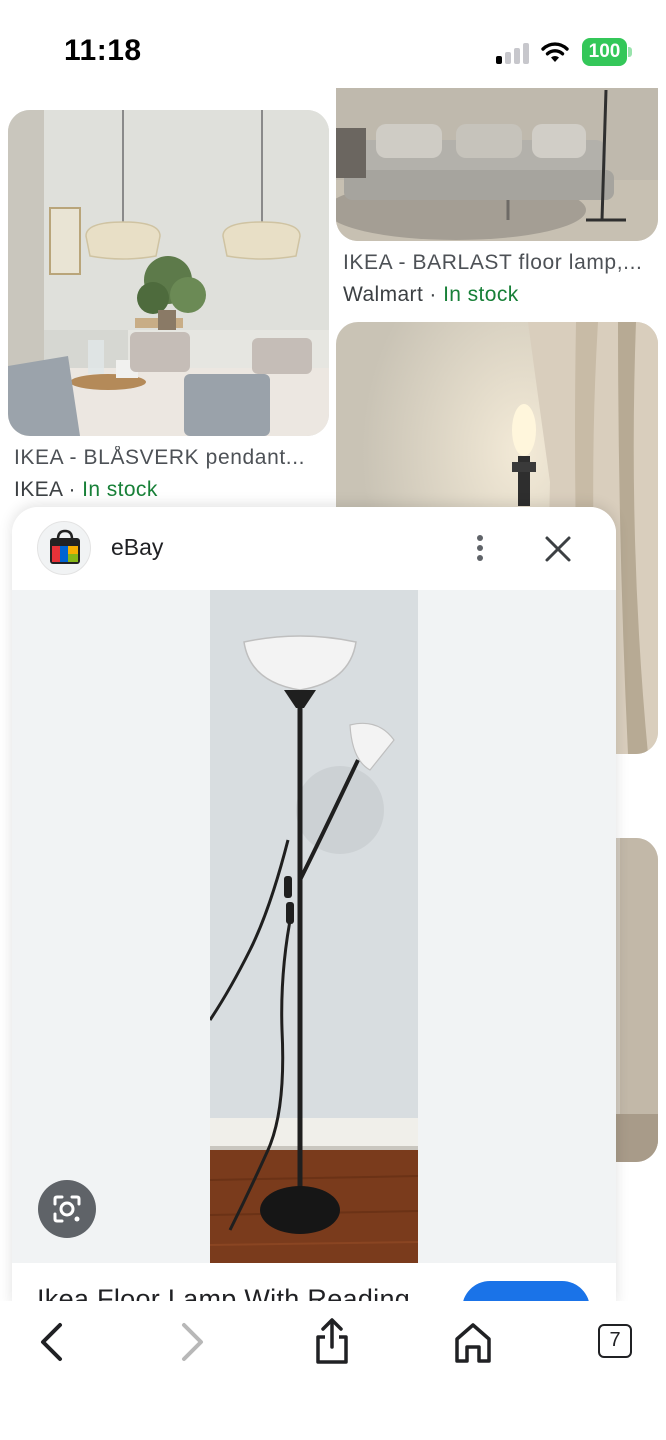 The height and width of the screenshot is (1440, 666). I want to click on result-source-floor-lamp: Walmart · In stock, so click(431, 295).